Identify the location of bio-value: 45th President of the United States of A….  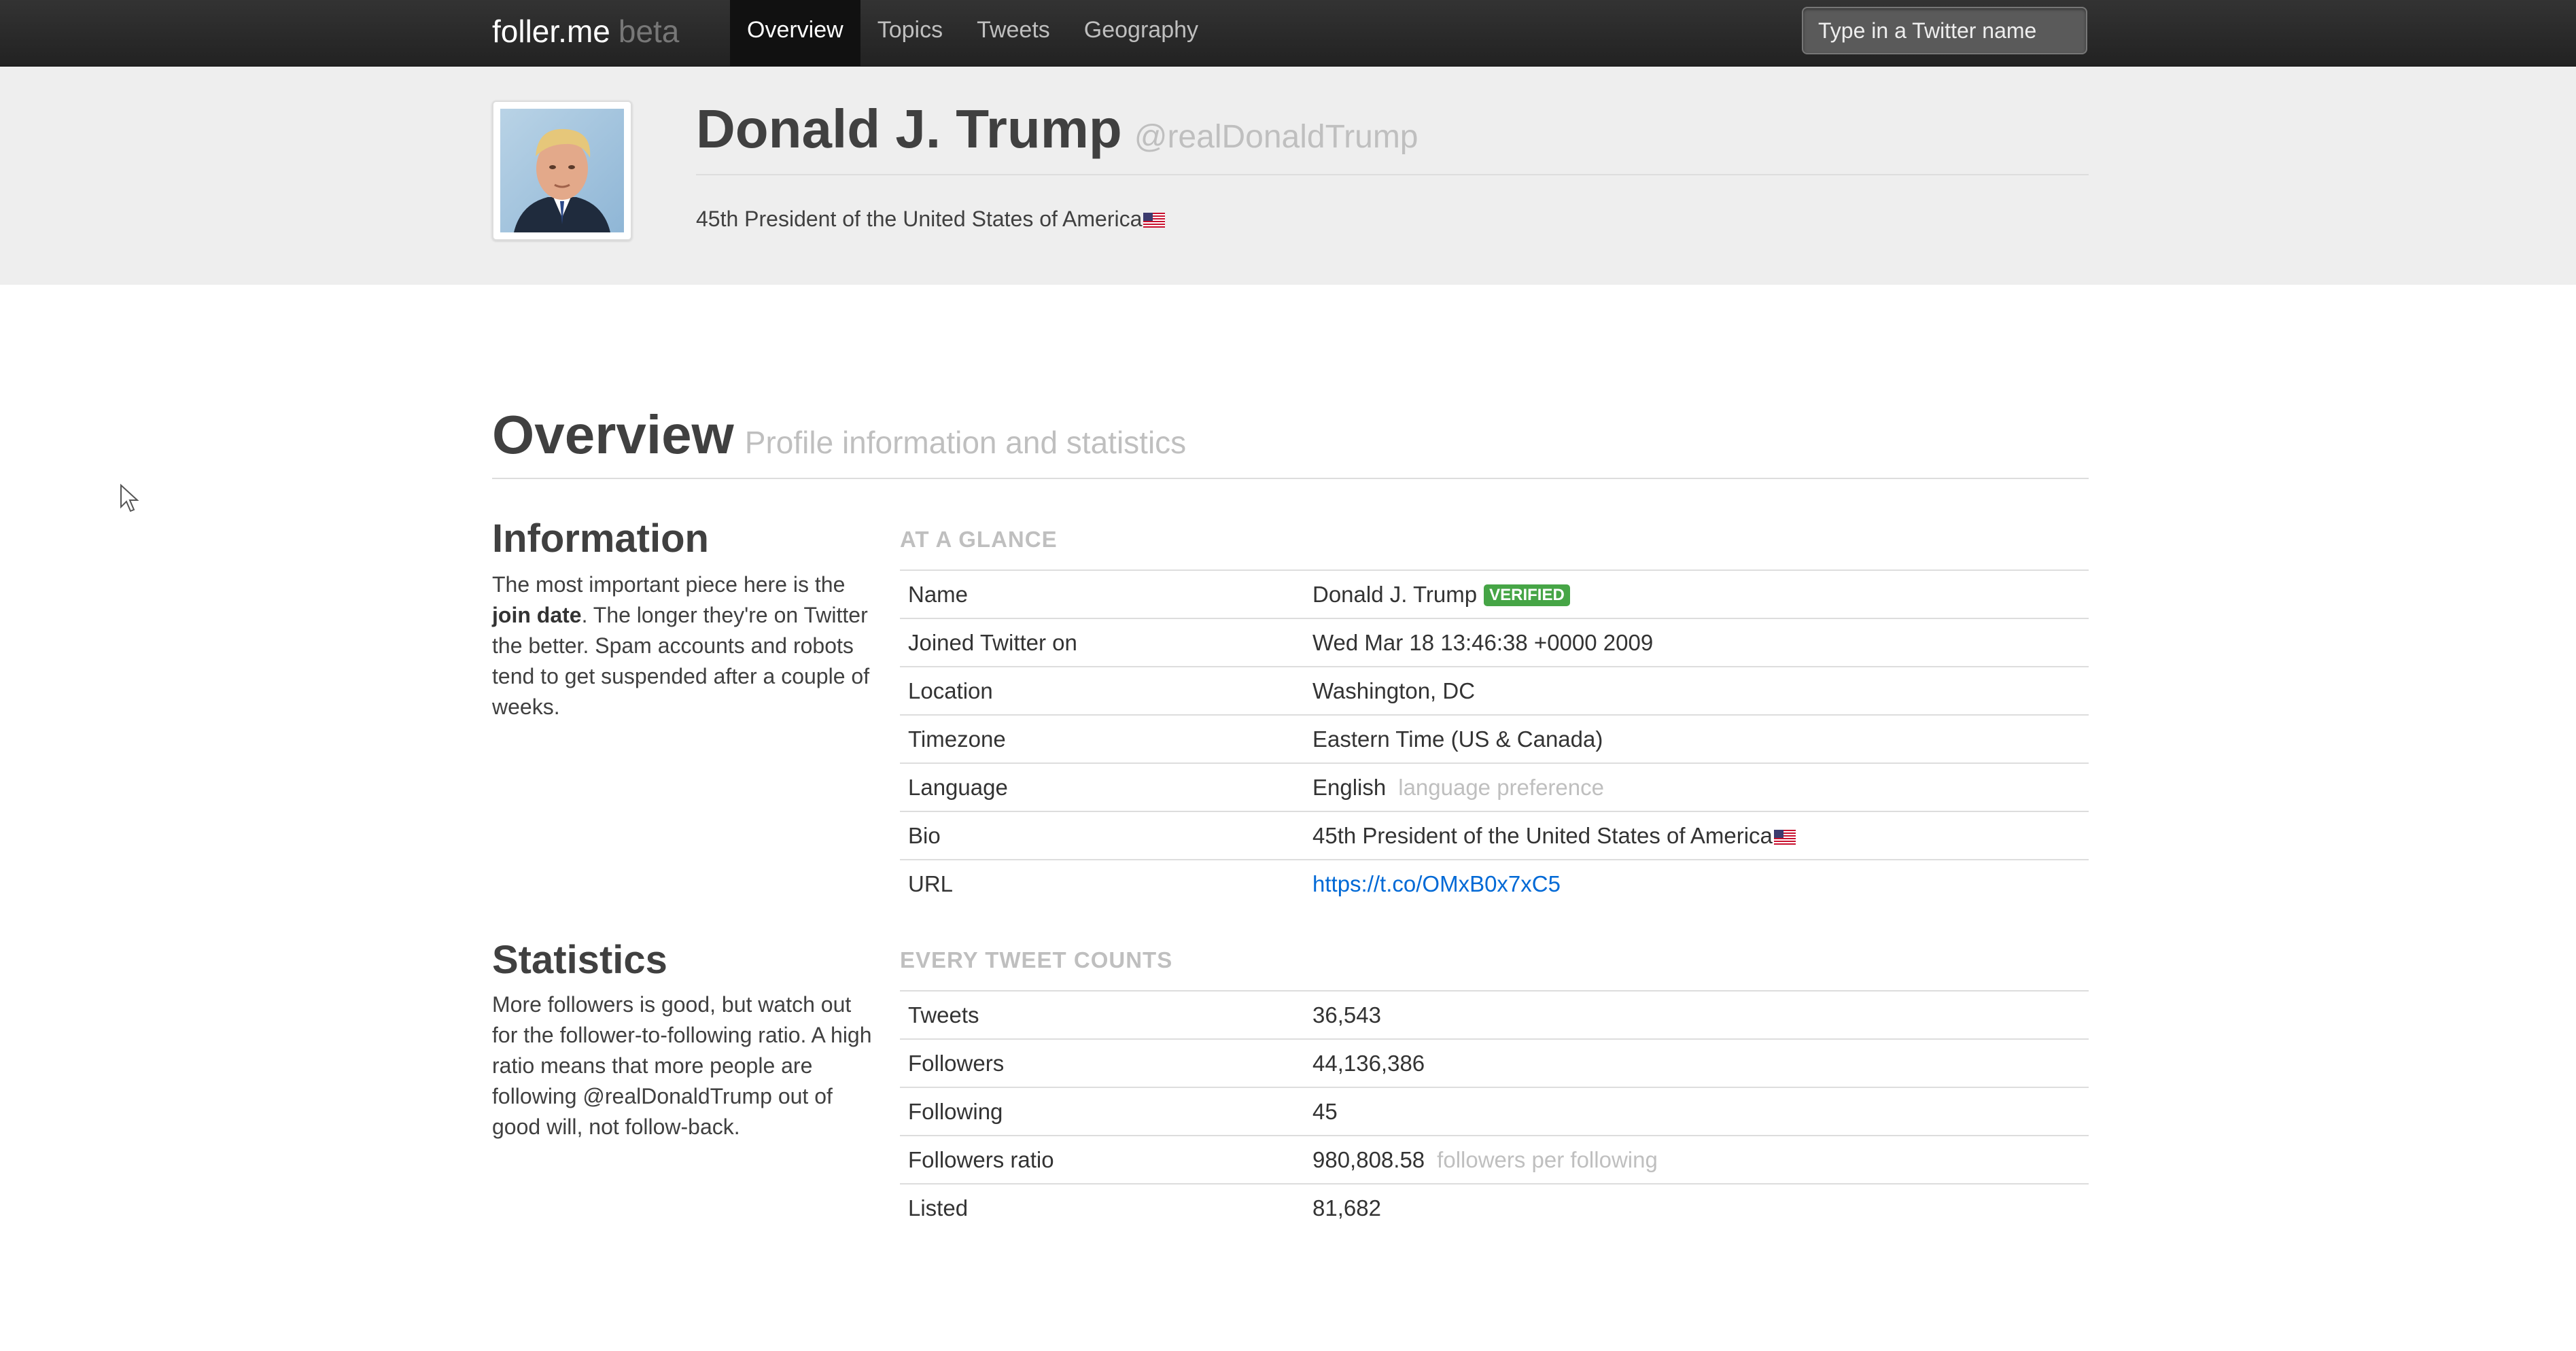
(1542, 835).